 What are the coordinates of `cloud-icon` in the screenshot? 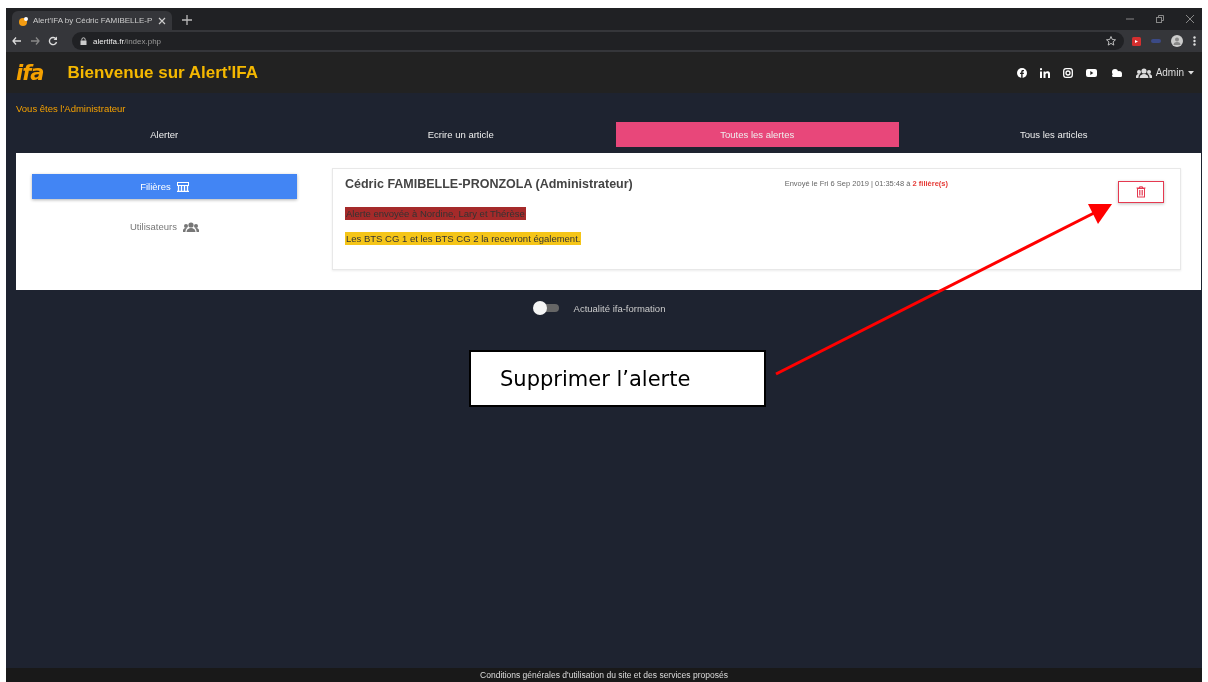 It's located at (1116, 72).